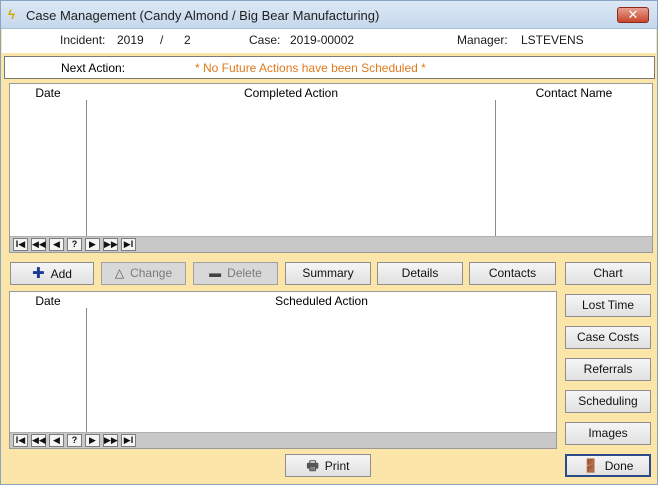 The height and width of the screenshot is (485, 658). What do you see at coordinates (312, 465) in the screenshot?
I see `printer-icon: 🖶` at bounding box center [312, 465].